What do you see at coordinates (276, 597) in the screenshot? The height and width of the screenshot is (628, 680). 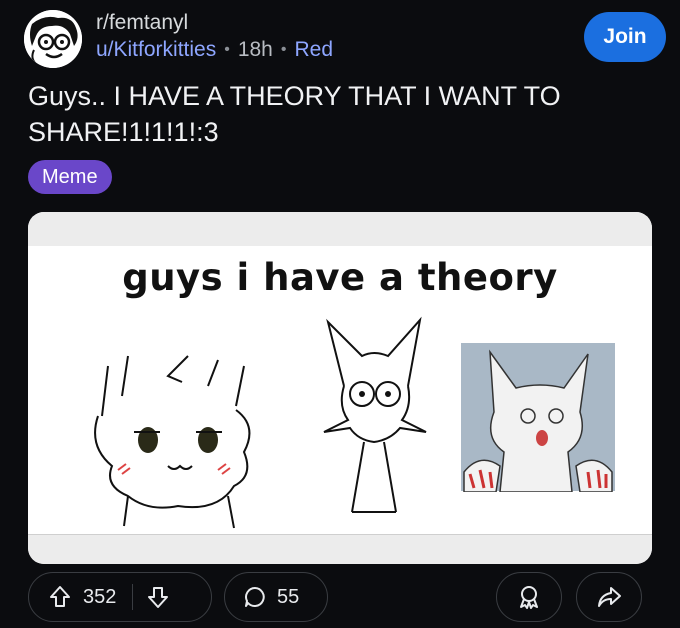 I see `comments-button: 55` at bounding box center [276, 597].